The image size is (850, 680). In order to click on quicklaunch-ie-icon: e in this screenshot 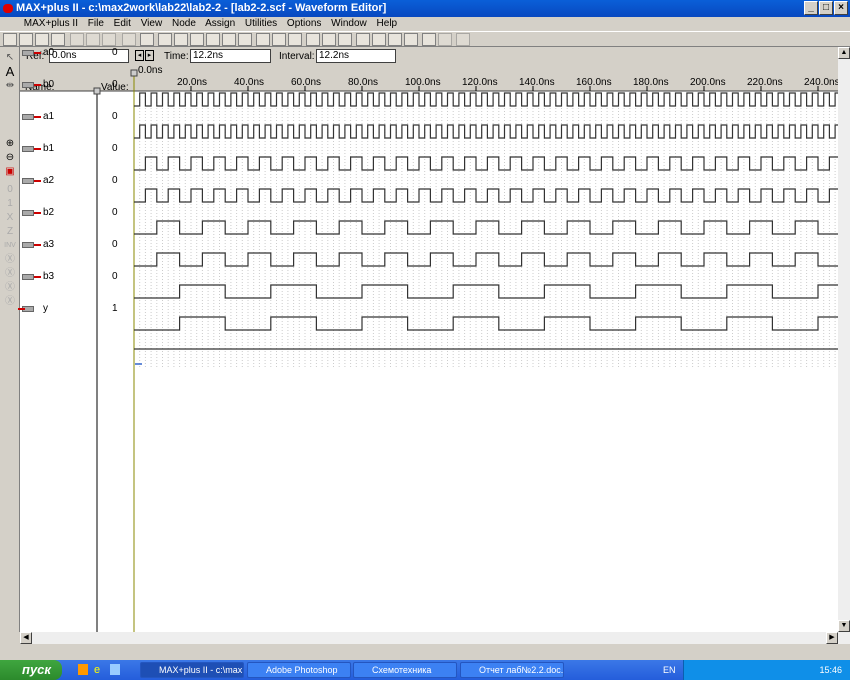, I will do `click(99, 670)`.